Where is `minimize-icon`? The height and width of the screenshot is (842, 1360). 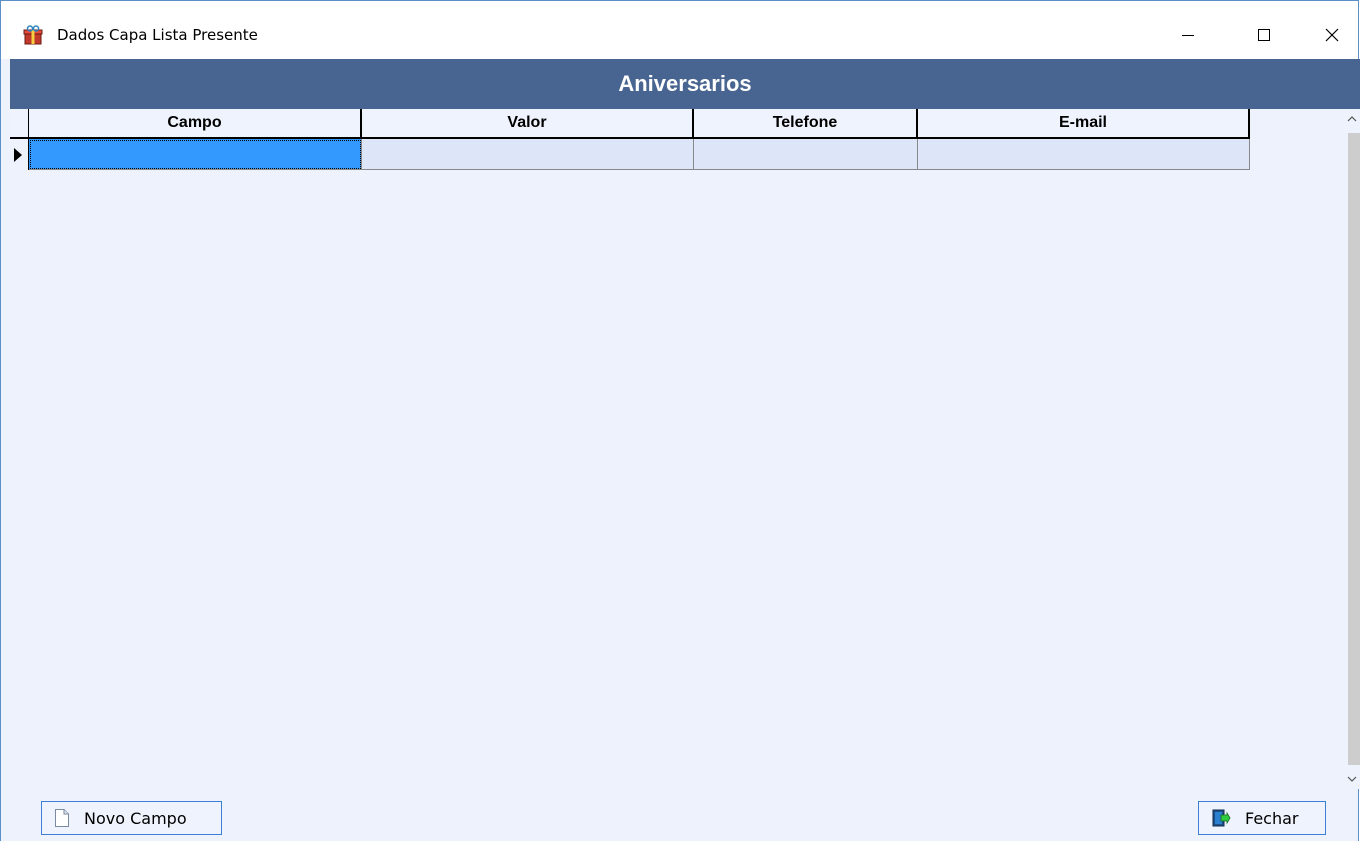
minimize-icon is located at coordinates (1188, 35).